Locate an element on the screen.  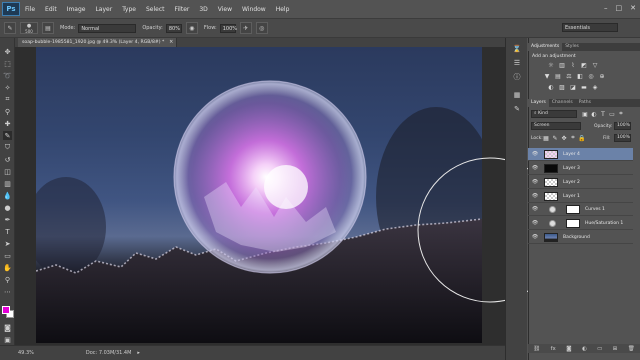
screen-mode-icon: ▣ is located at coordinates (7, 339).